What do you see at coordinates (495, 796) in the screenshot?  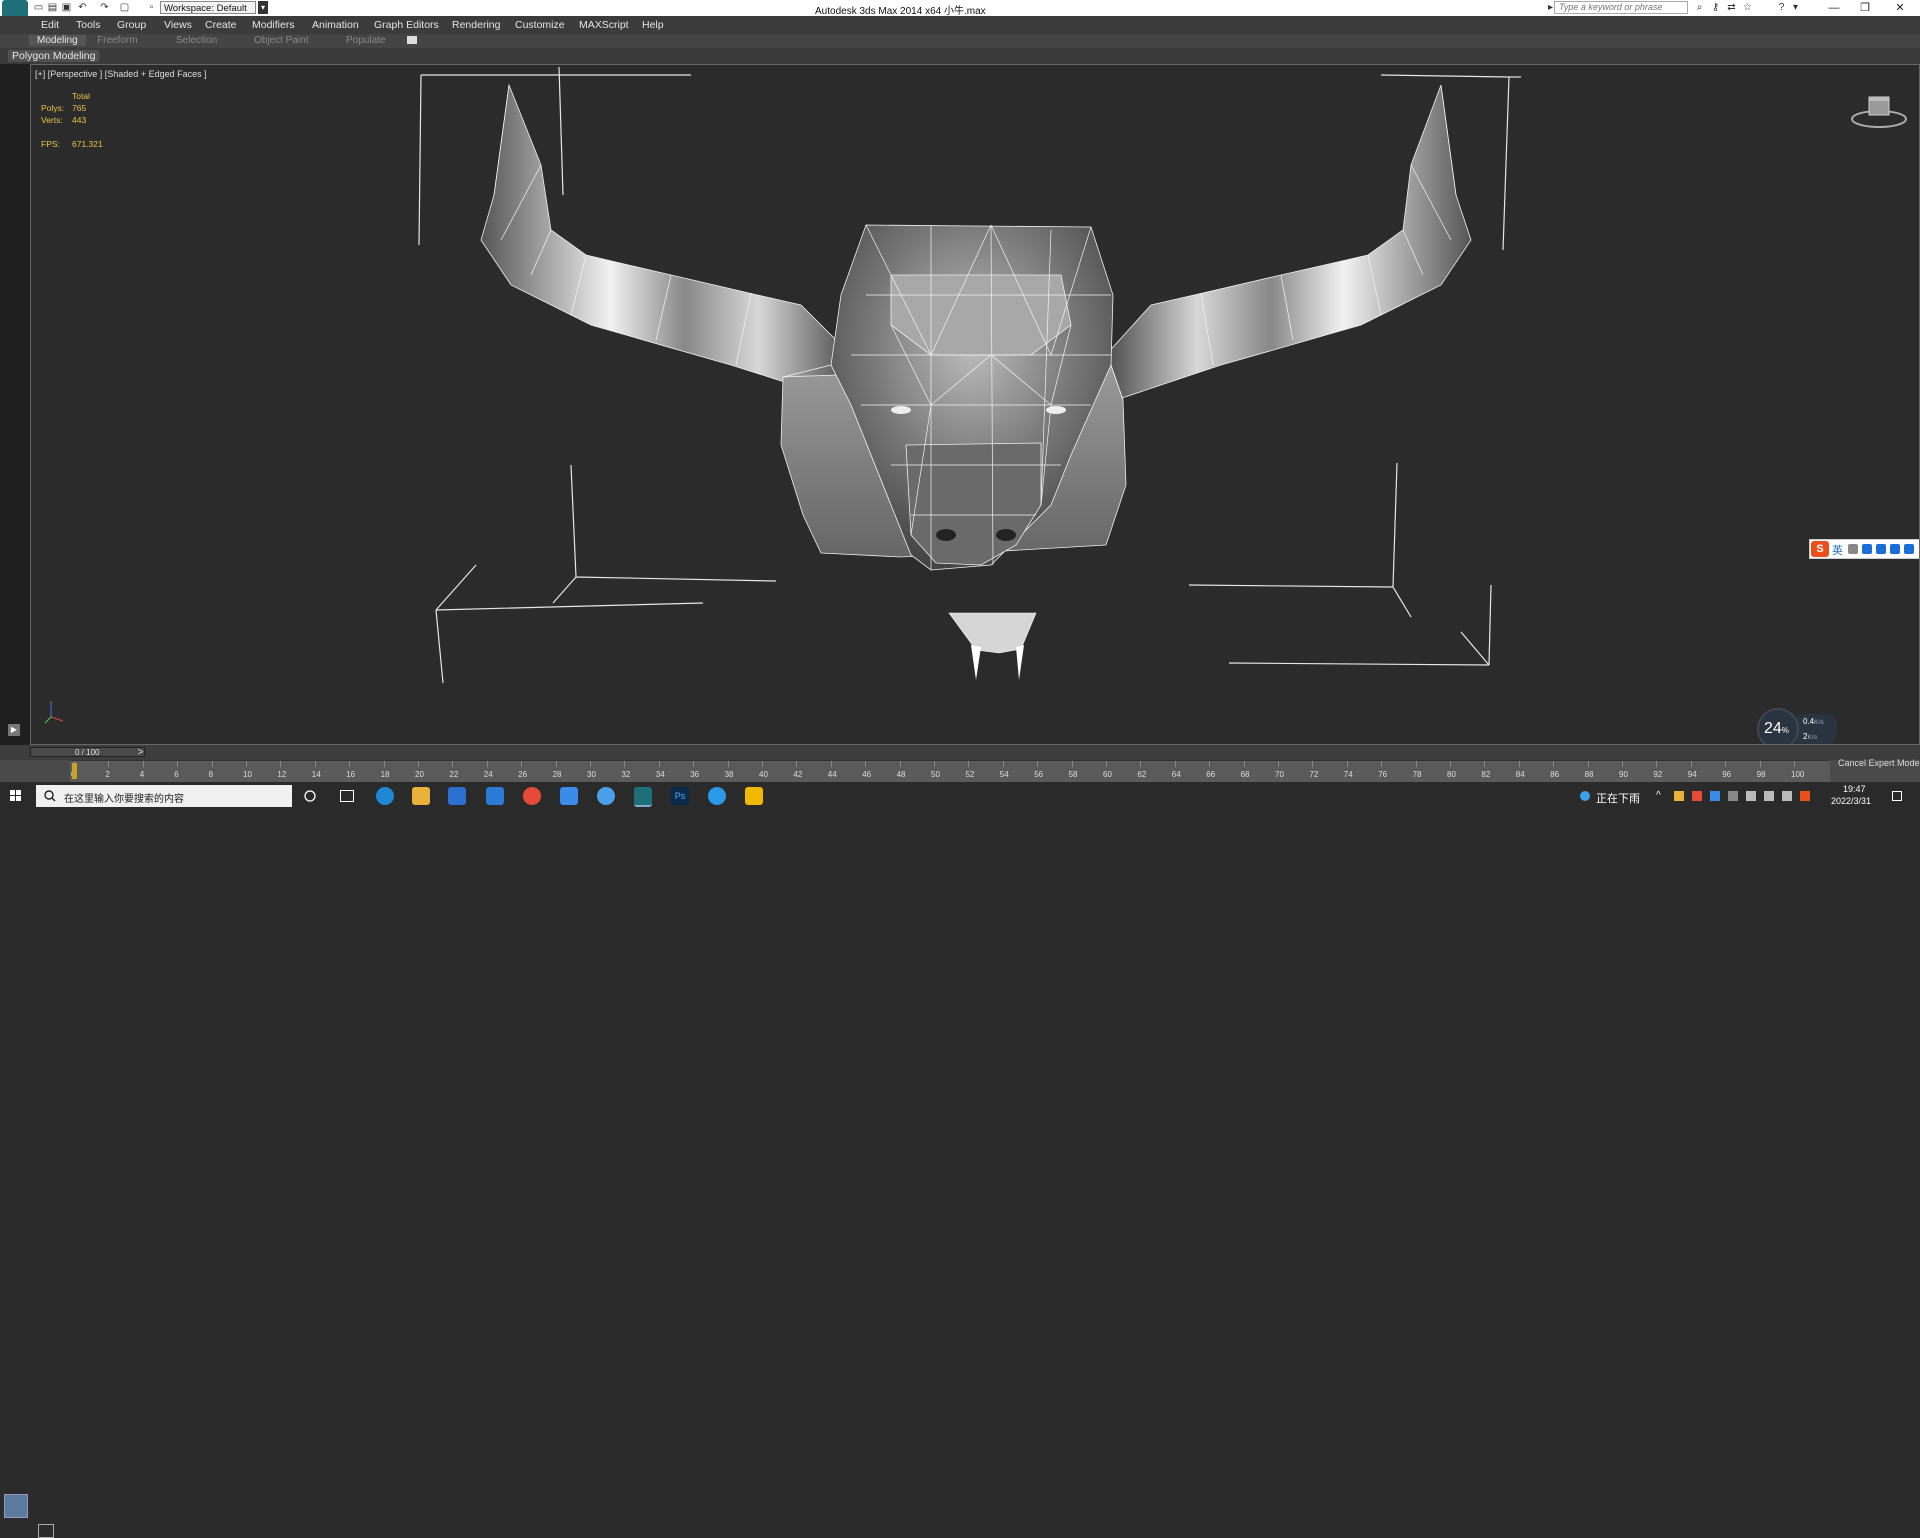 I see `mail-icon` at bounding box center [495, 796].